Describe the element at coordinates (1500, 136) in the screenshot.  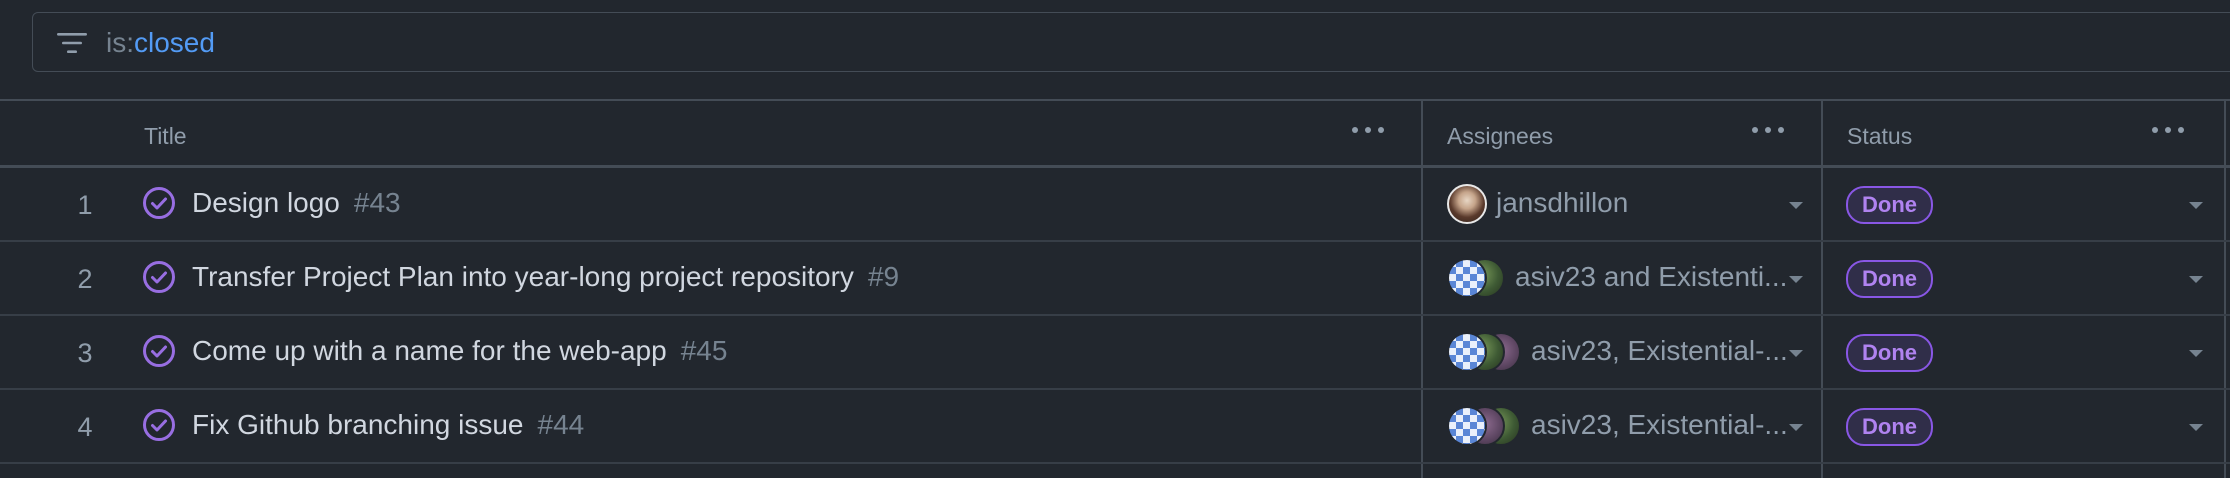
I see `column-header-assignees: Assignees` at that location.